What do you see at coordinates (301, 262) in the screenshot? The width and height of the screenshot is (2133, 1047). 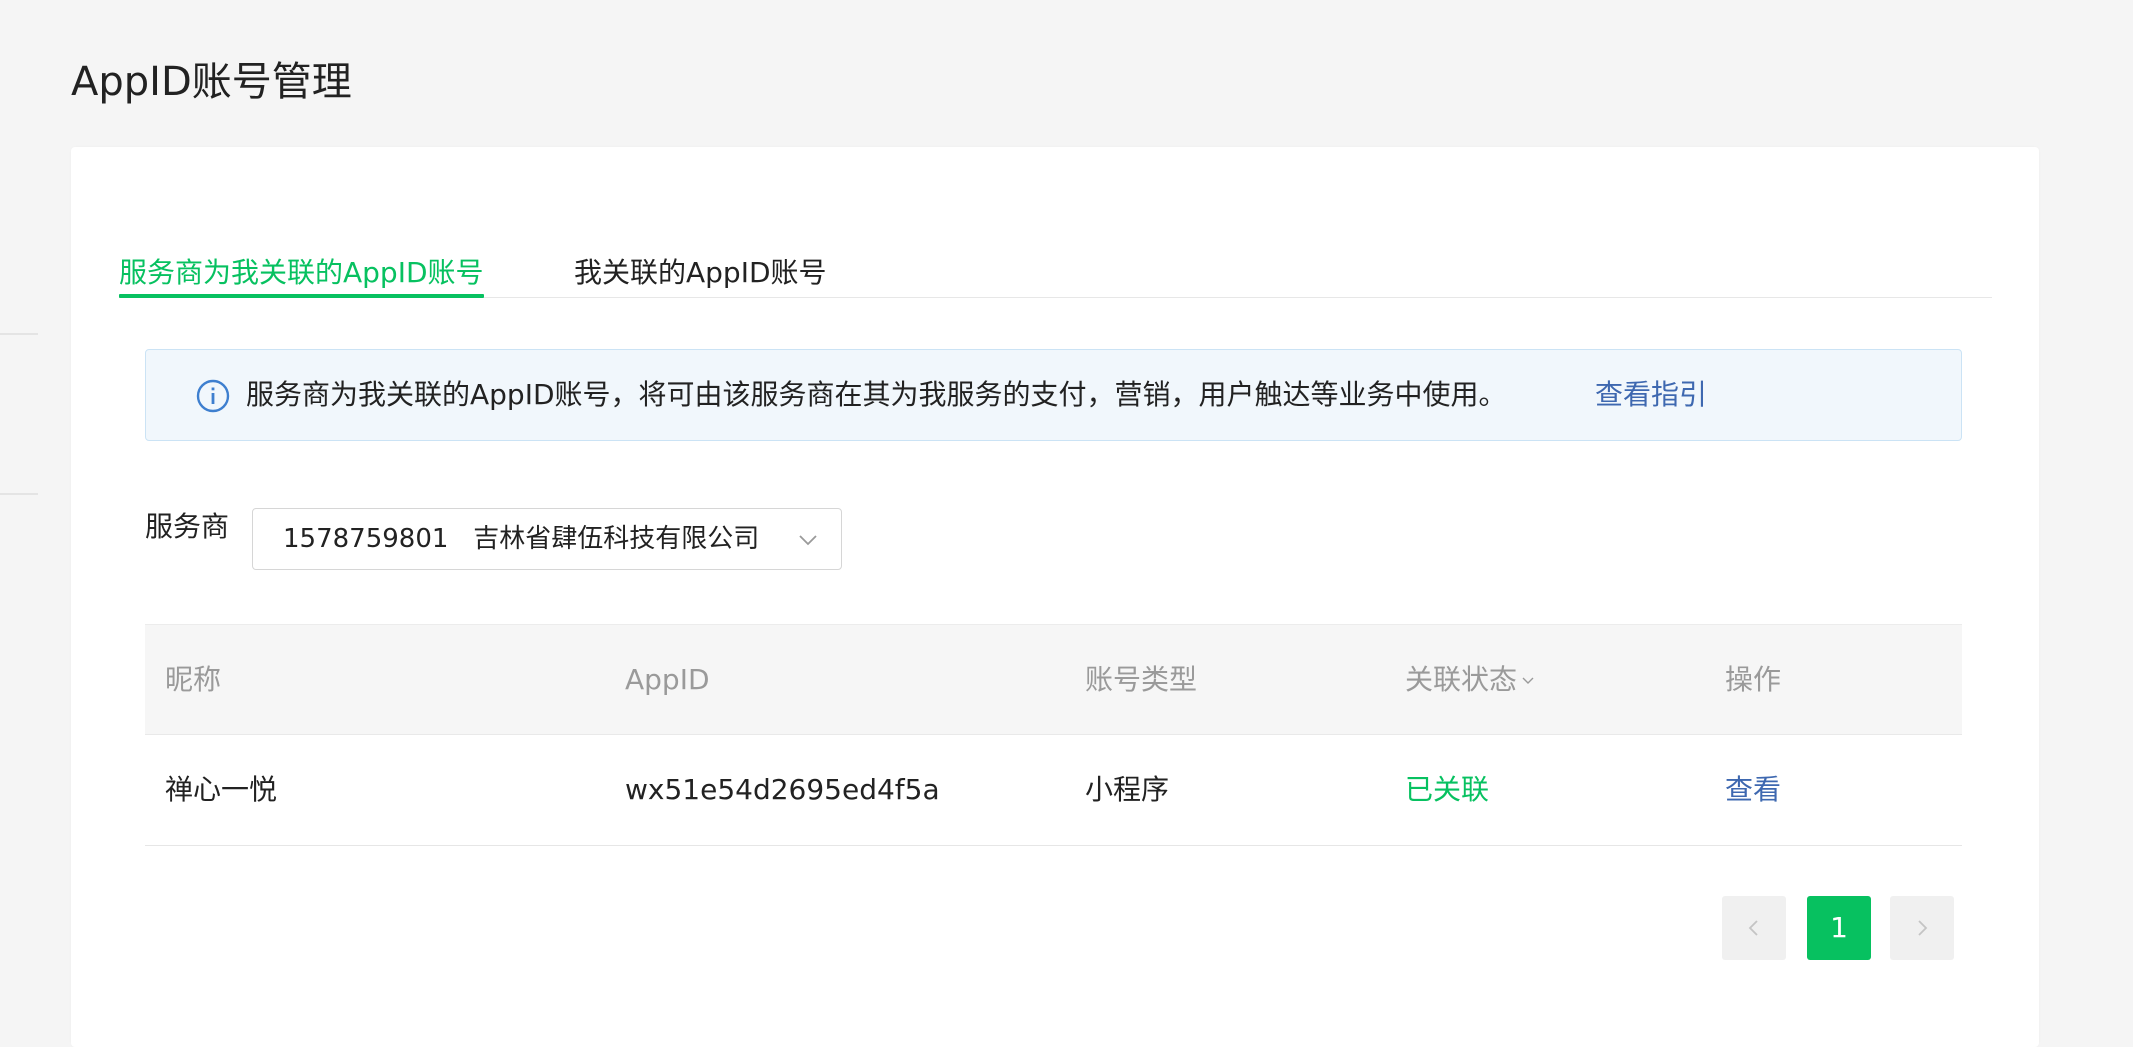 I see `tab-service-provider-linked: 服务商为我关联的AppID账号` at bounding box center [301, 262].